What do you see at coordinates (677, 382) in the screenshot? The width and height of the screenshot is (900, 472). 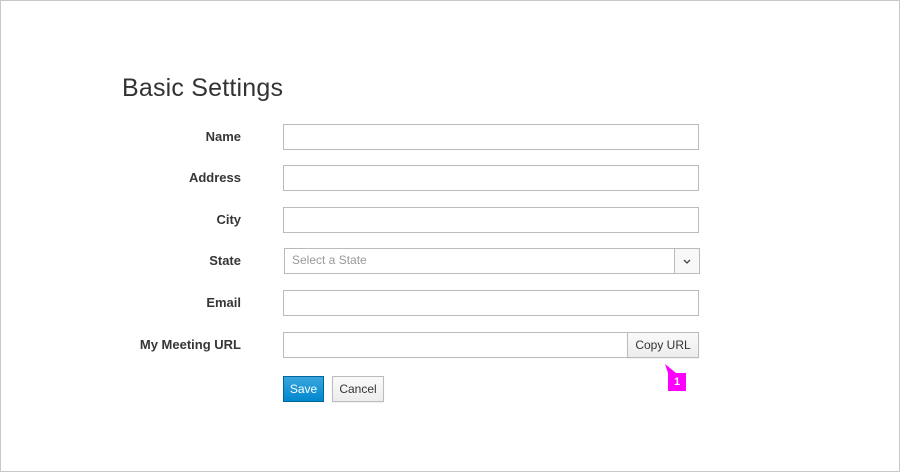 I see `annotation-marker: 1` at bounding box center [677, 382].